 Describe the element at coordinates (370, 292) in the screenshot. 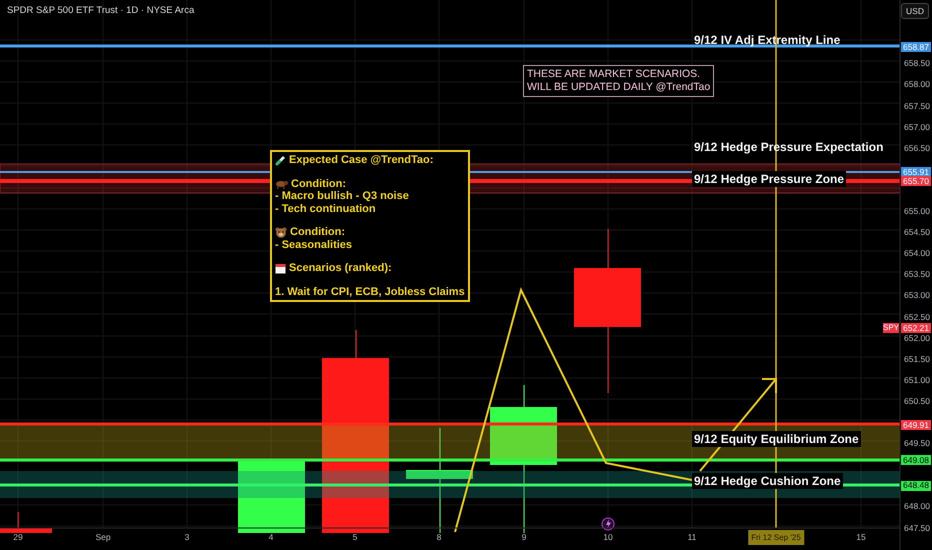

I see `note-line: 1. Wait for CPI, ECB, Jobless Claims` at that location.